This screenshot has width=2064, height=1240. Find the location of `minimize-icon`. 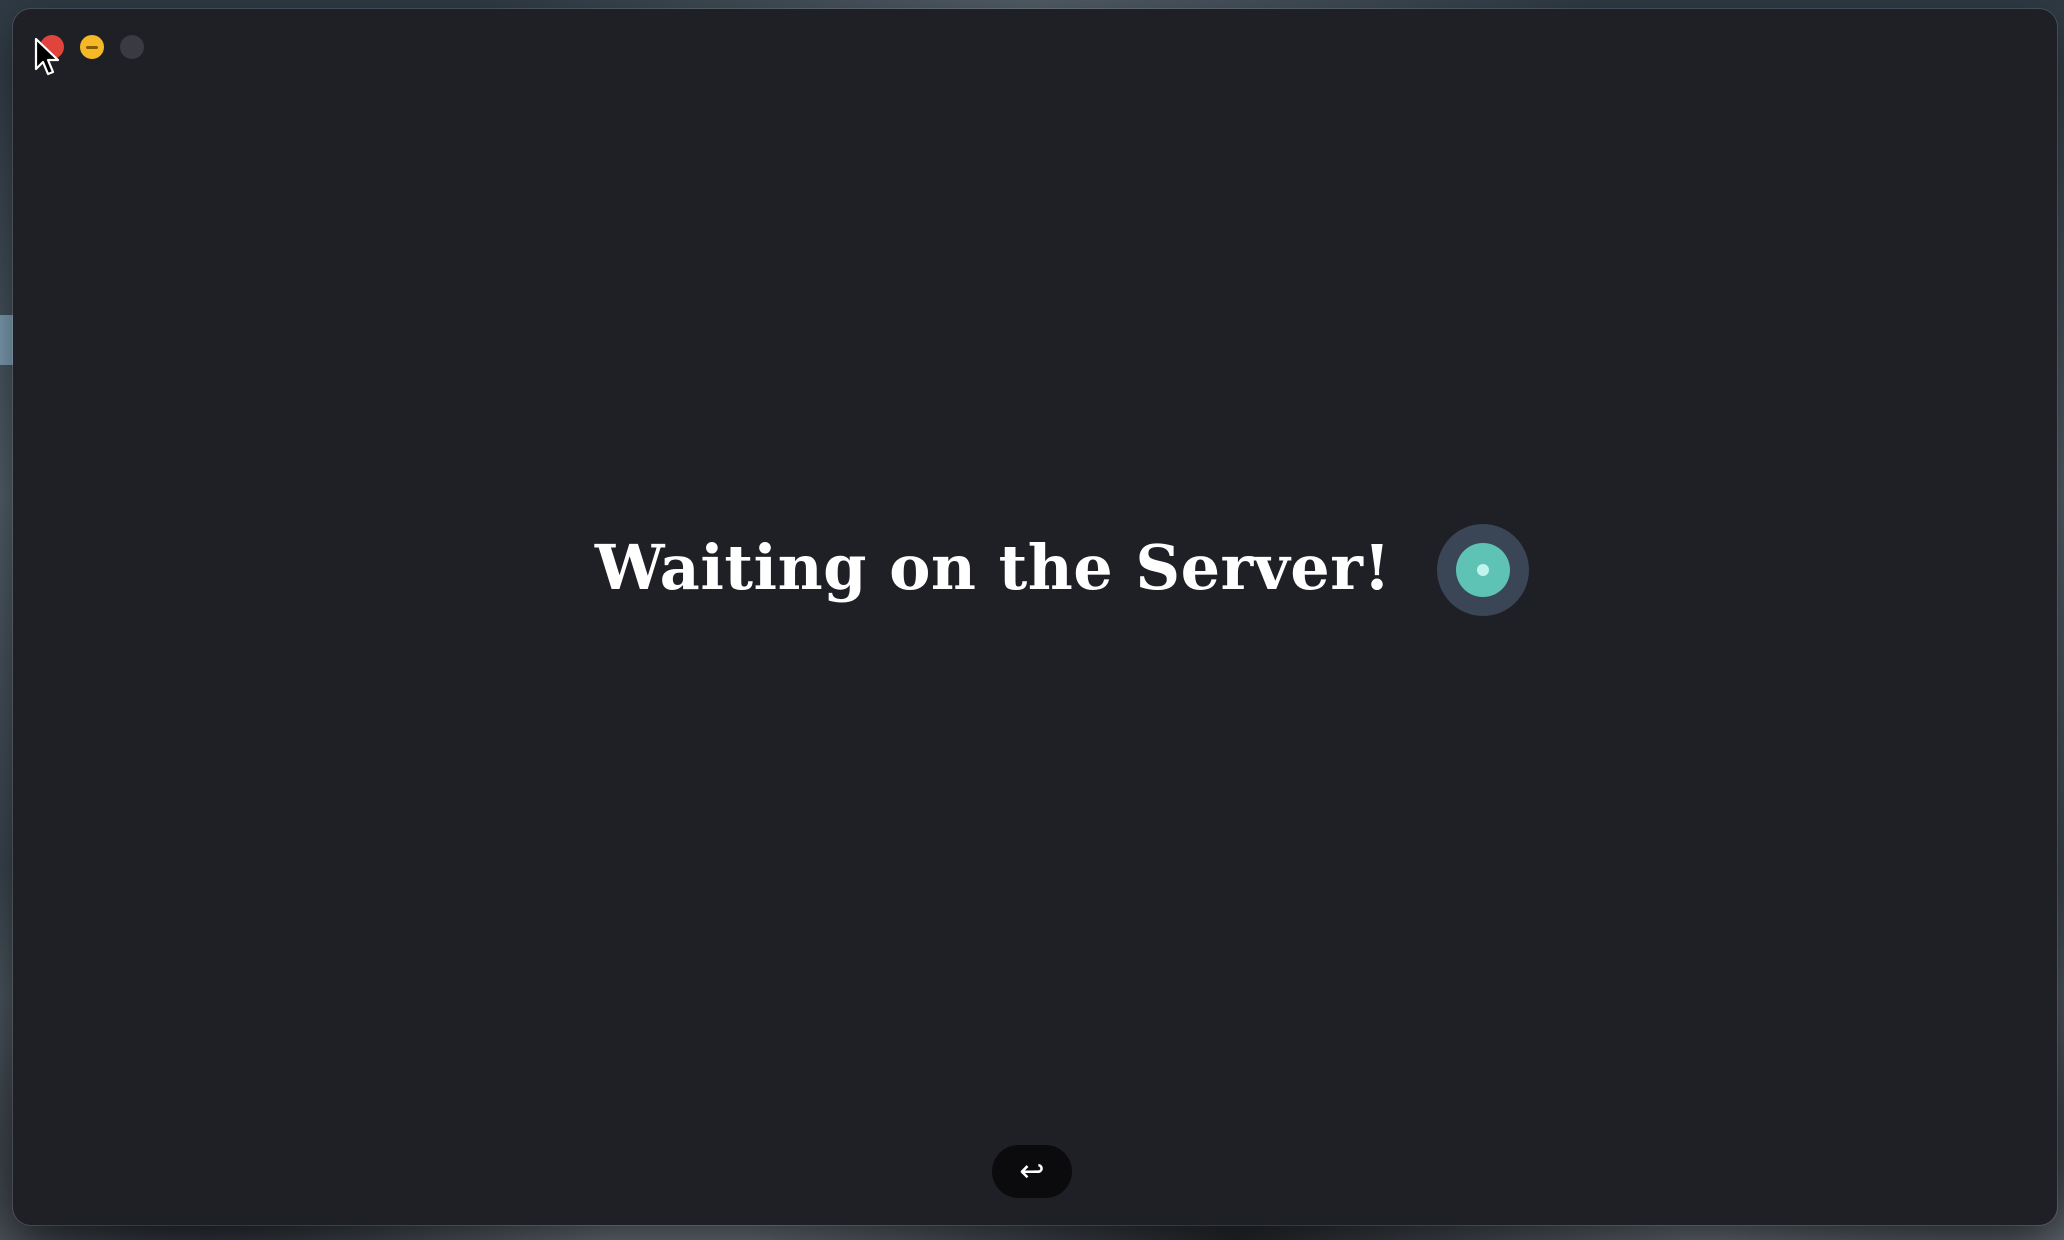

minimize-icon is located at coordinates (92, 47).